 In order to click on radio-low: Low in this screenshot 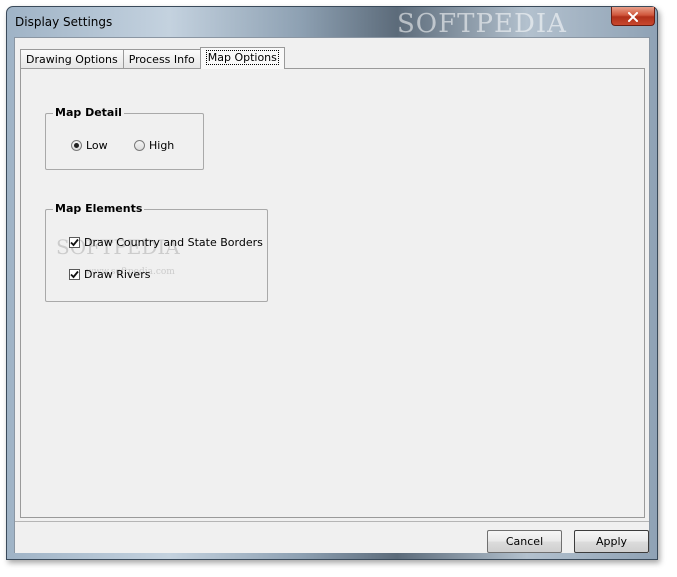, I will do `click(89, 145)`.